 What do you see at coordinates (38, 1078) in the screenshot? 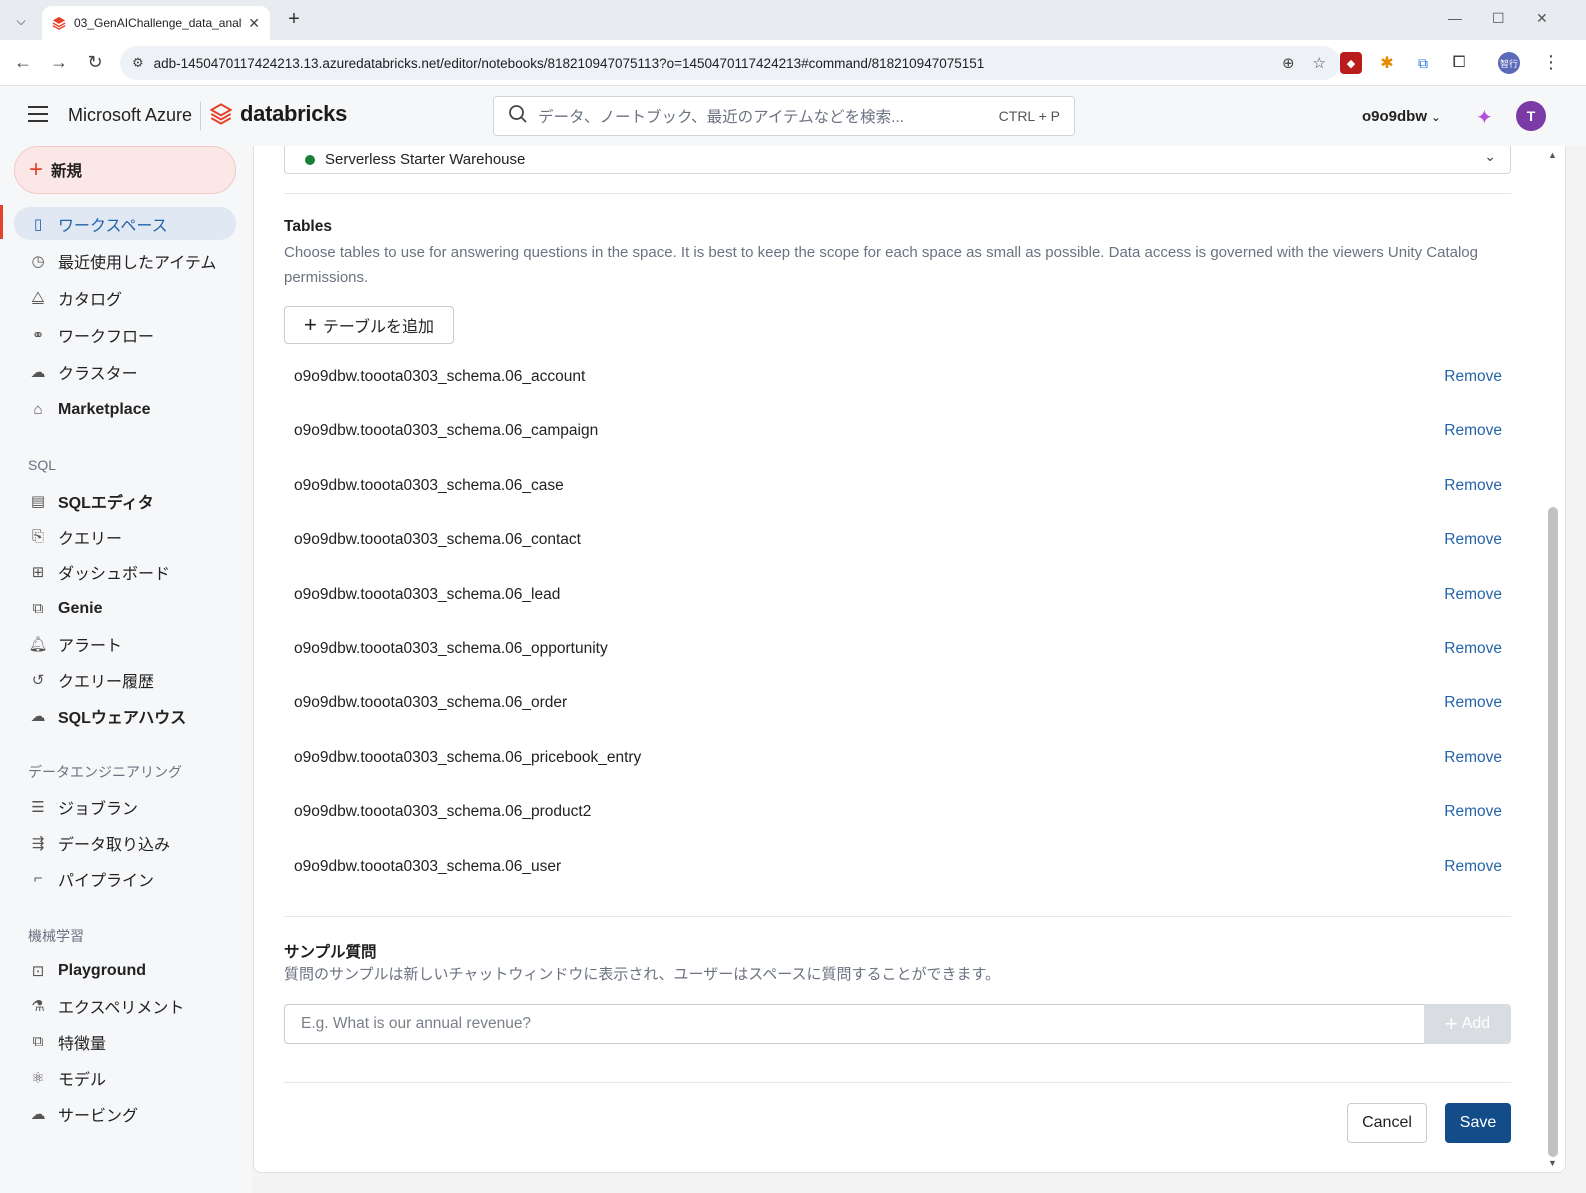
I see `model-icon: ⚛` at bounding box center [38, 1078].